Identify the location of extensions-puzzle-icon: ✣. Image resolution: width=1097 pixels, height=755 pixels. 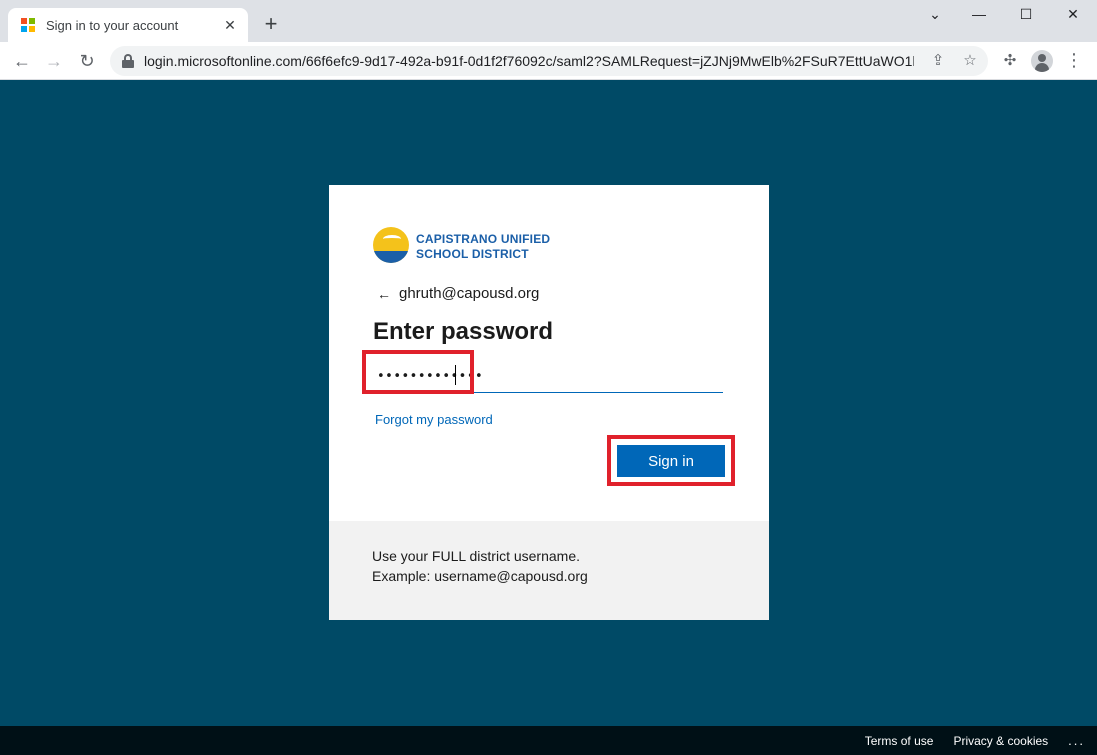
(1010, 61).